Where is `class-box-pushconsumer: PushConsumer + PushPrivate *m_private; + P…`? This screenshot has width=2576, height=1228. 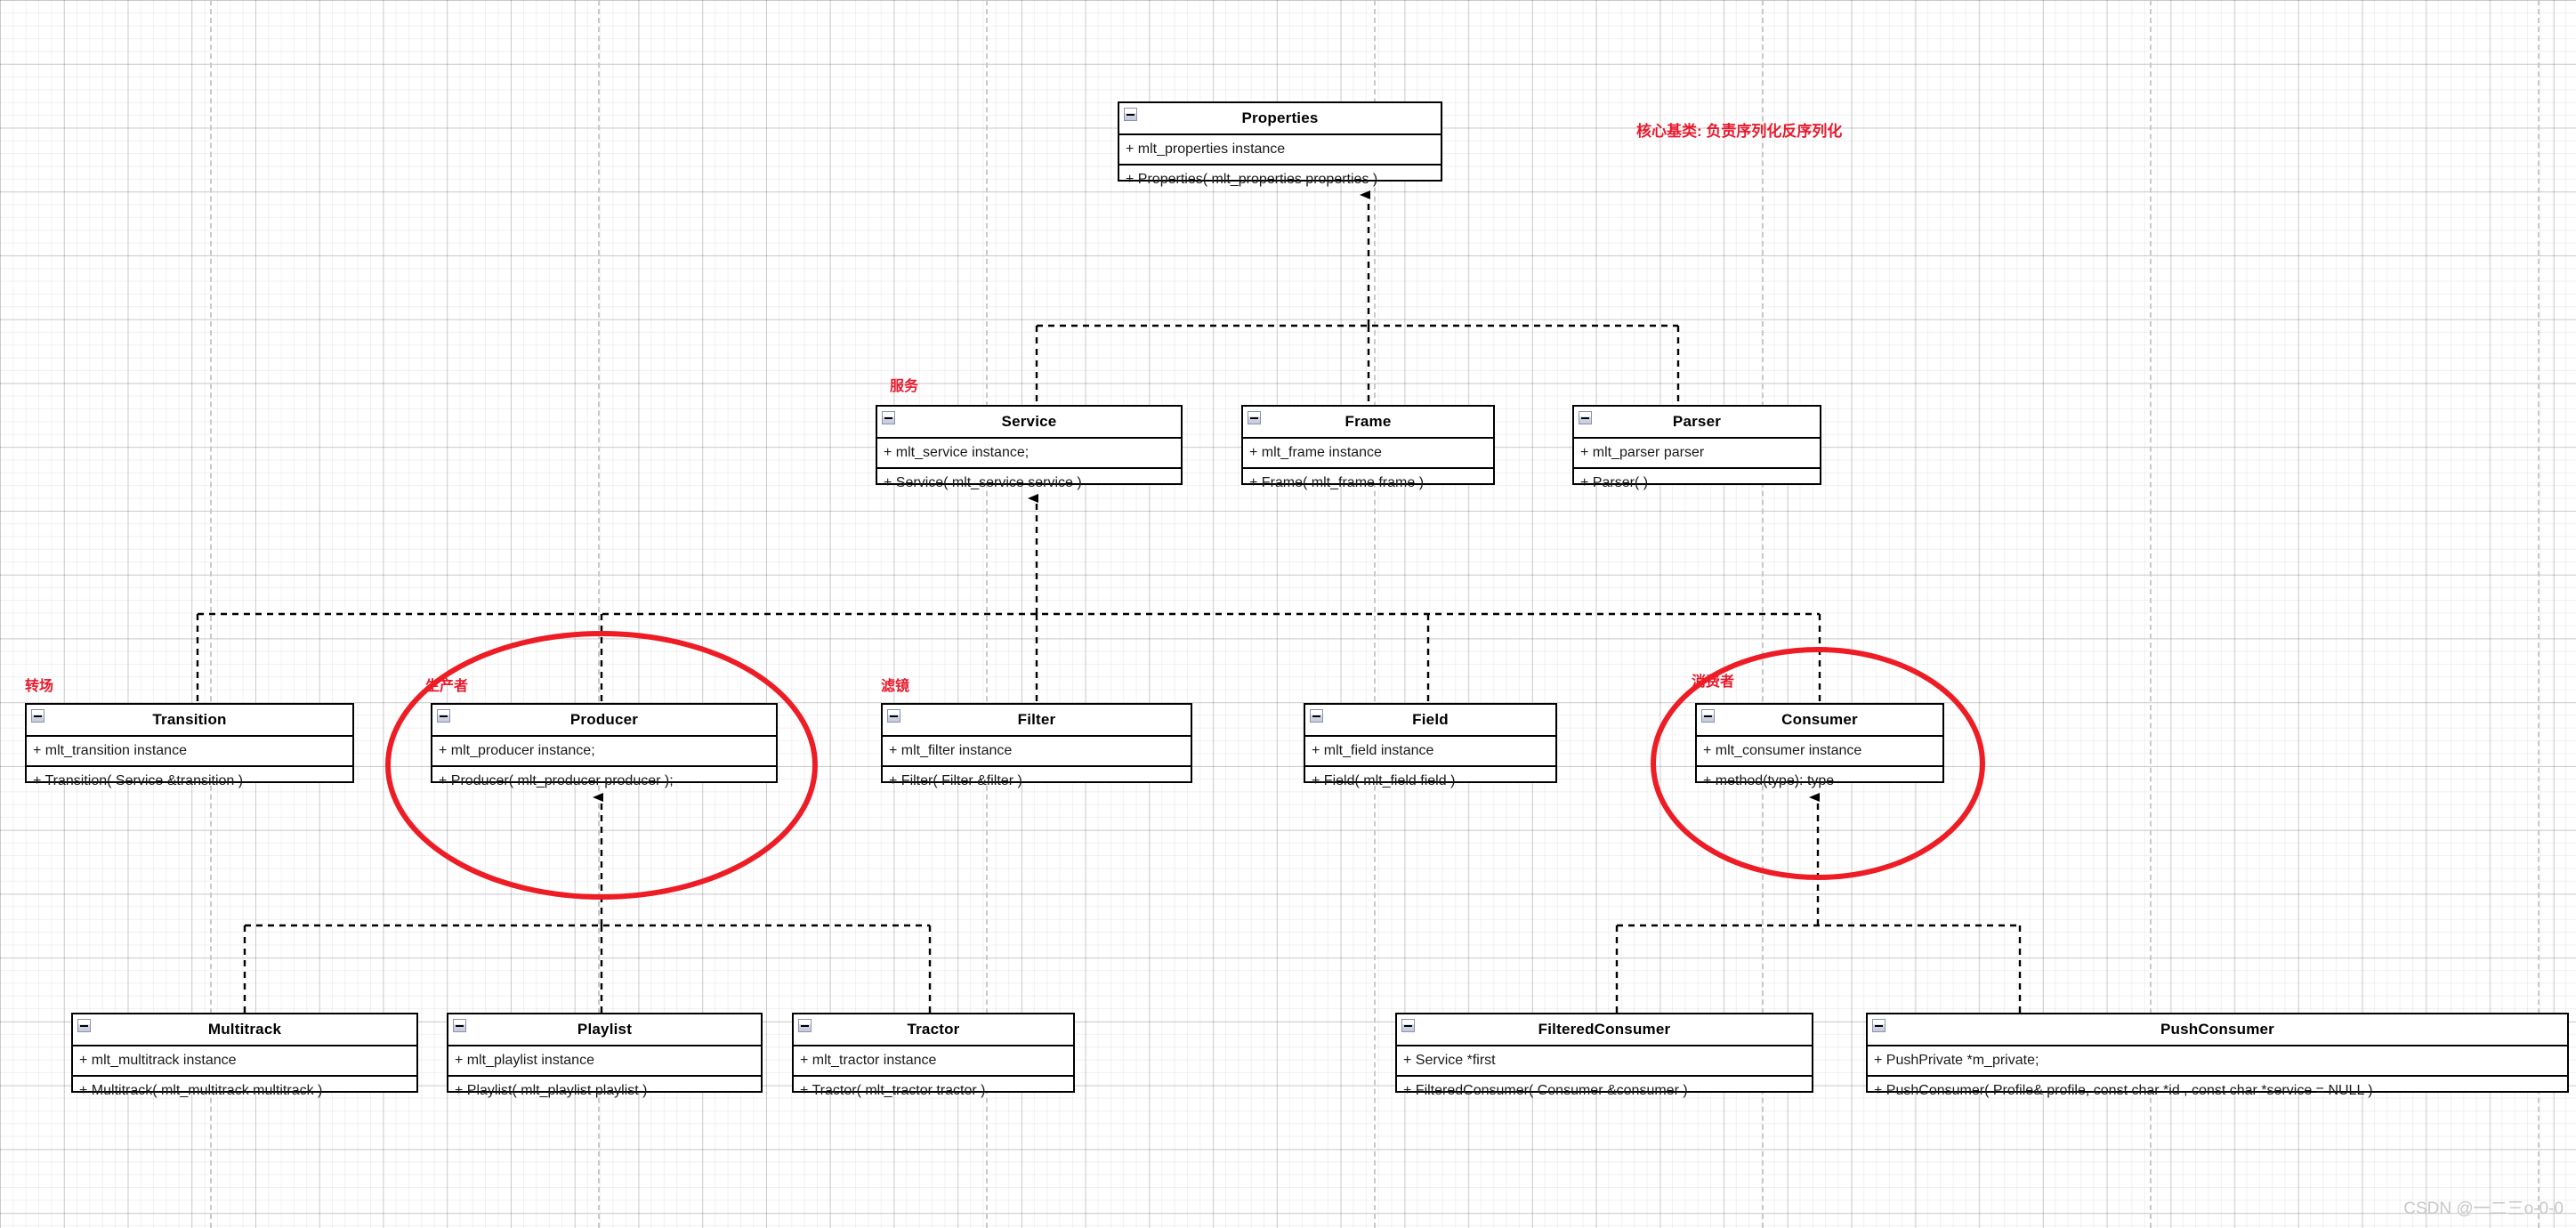
class-box-pushconsumer: PushConsumer + PushPrivate *m_private; + P… is located at coordinates (2217, 1055).